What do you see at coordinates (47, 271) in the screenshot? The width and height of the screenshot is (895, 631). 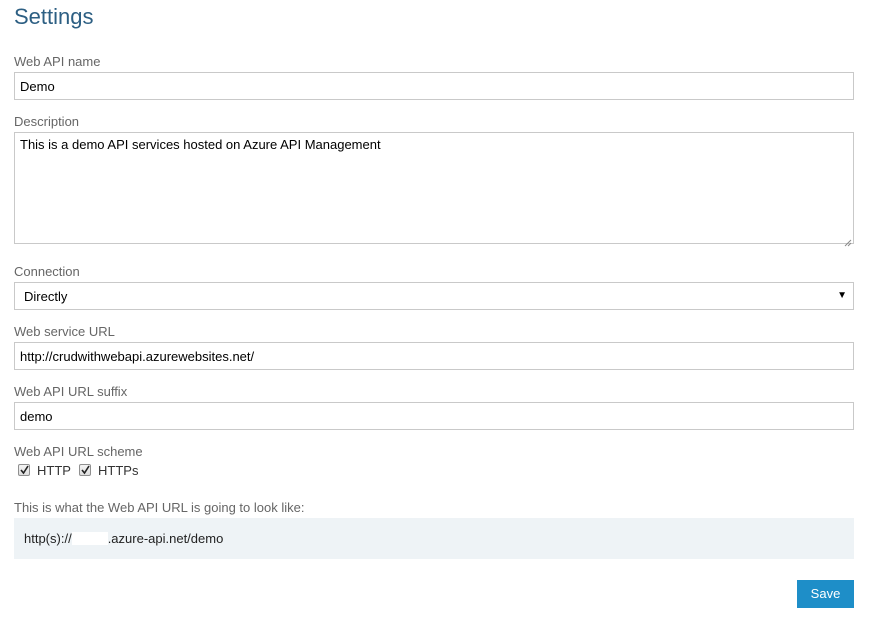 I see `connection-label: Connection` at bounding box center [47, 271].